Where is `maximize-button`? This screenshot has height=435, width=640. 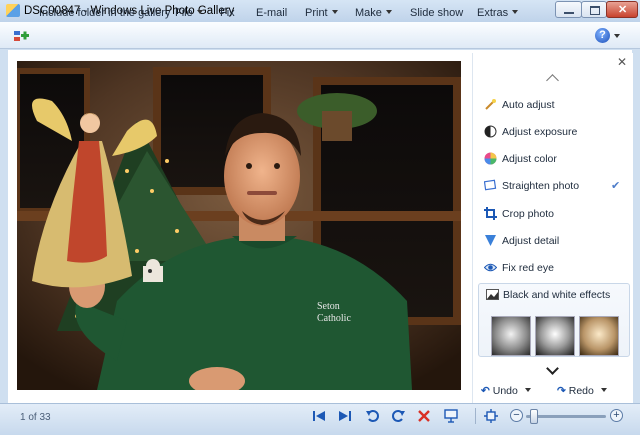 maximize-button is located at coordinates (594, 9).